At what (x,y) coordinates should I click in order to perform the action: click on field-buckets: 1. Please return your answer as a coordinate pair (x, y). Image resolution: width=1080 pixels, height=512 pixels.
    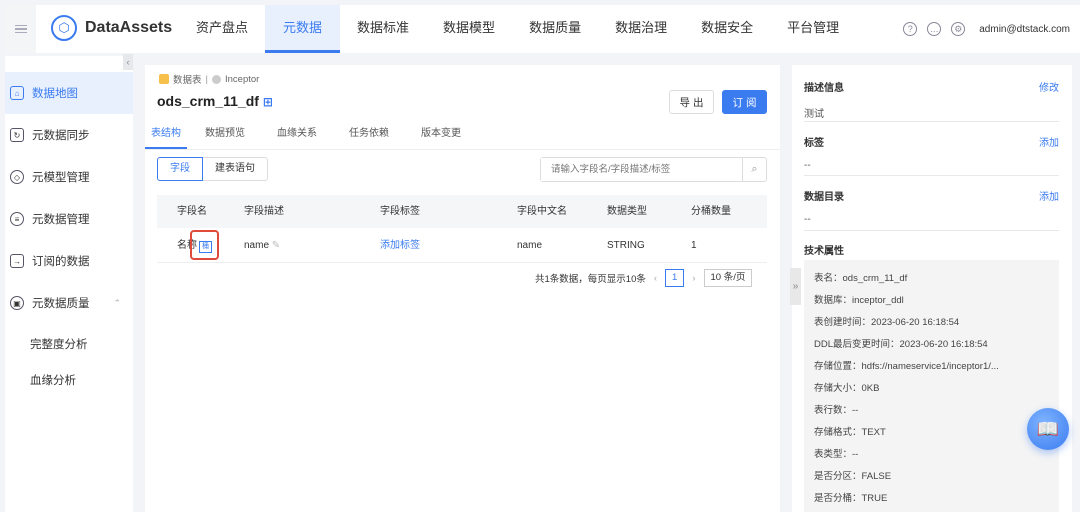
    Looking at the image, I should click on (694, 245).